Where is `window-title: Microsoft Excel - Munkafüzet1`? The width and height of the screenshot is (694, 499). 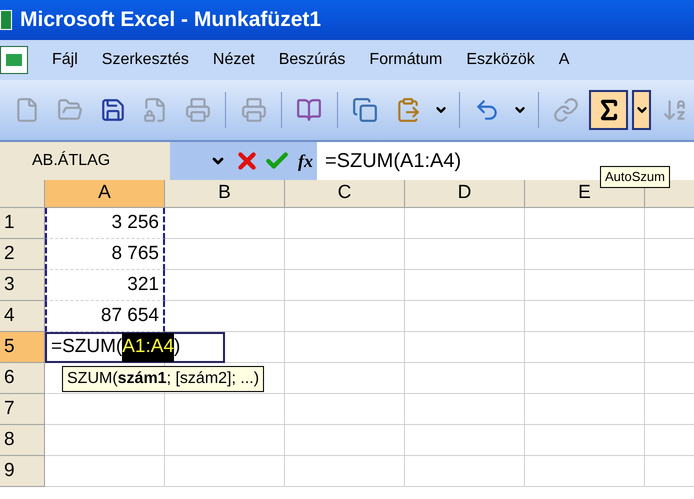 window-title: Microsoft Excel - Munkafüzet1 is located at coordinates (171, 20).